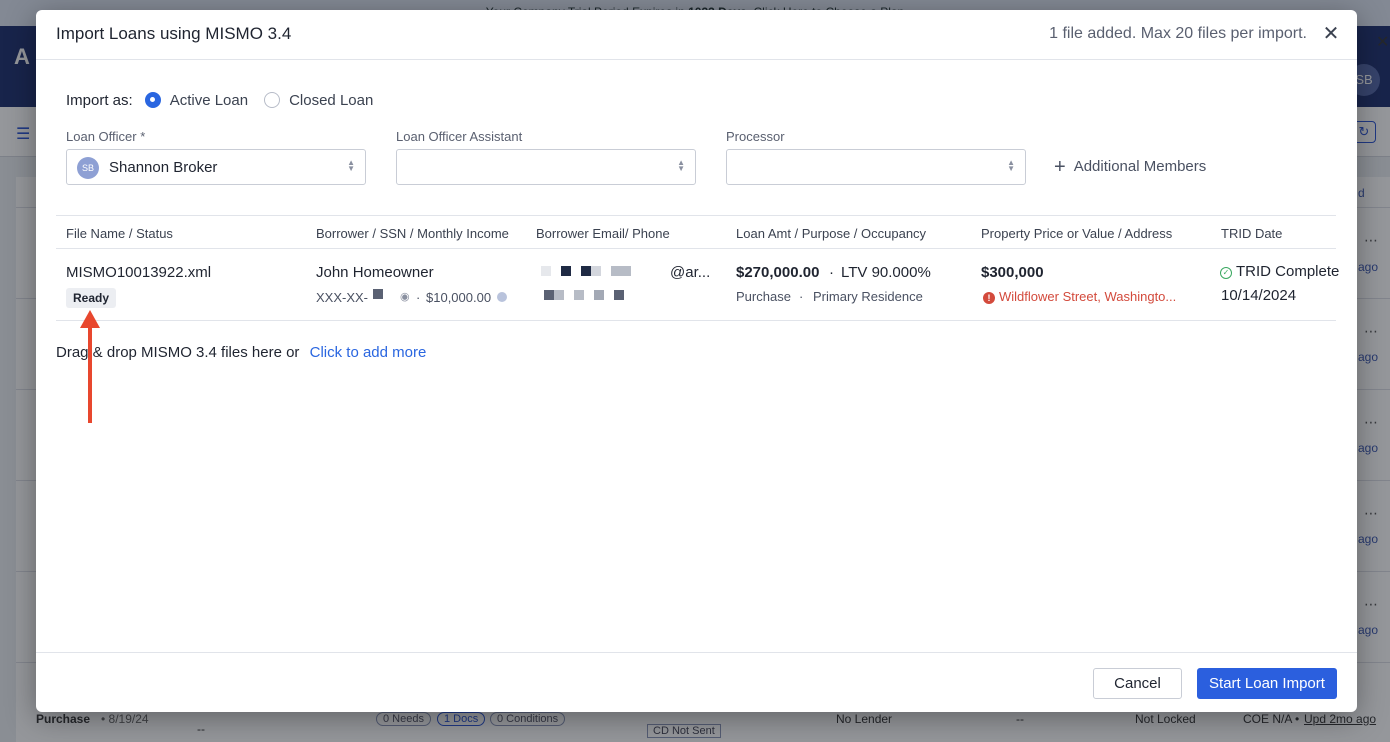  What do you see at coordinates (368, 352) in the screenshot?
I see `add-more-files-link: Click to add more` at bounding box center [368, 352].